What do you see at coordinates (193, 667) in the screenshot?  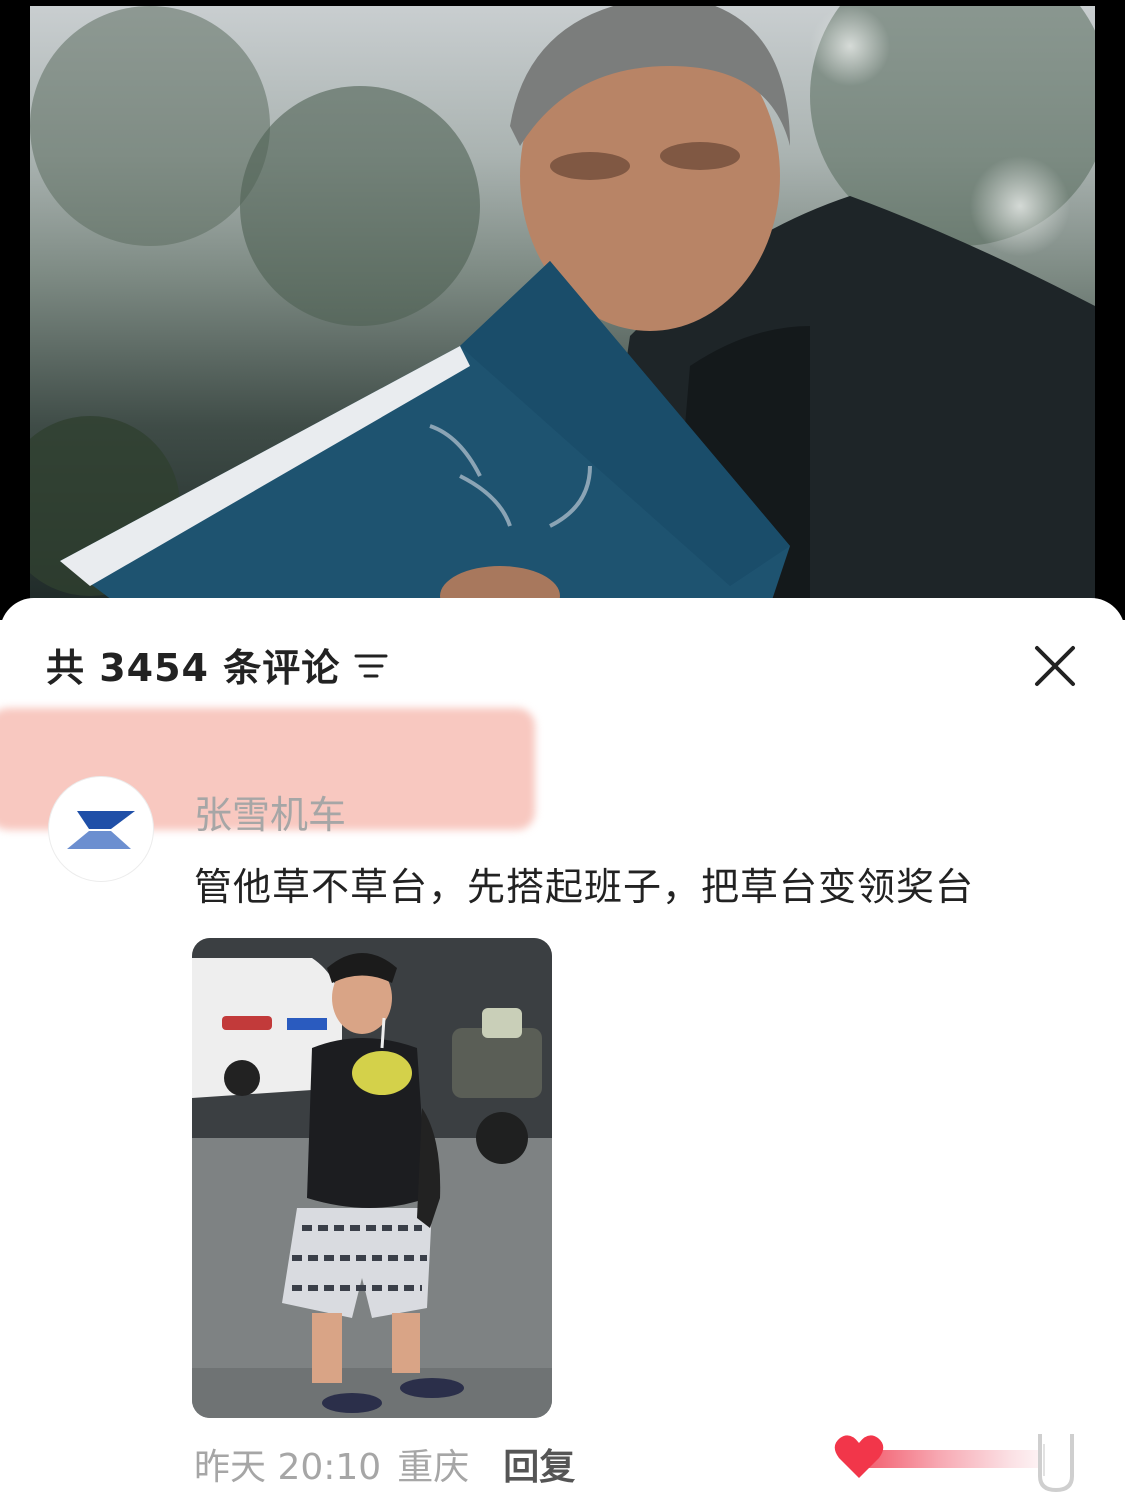 I see `comment-count-label: 共 3454 条评论` at bounding box center [193, 667].